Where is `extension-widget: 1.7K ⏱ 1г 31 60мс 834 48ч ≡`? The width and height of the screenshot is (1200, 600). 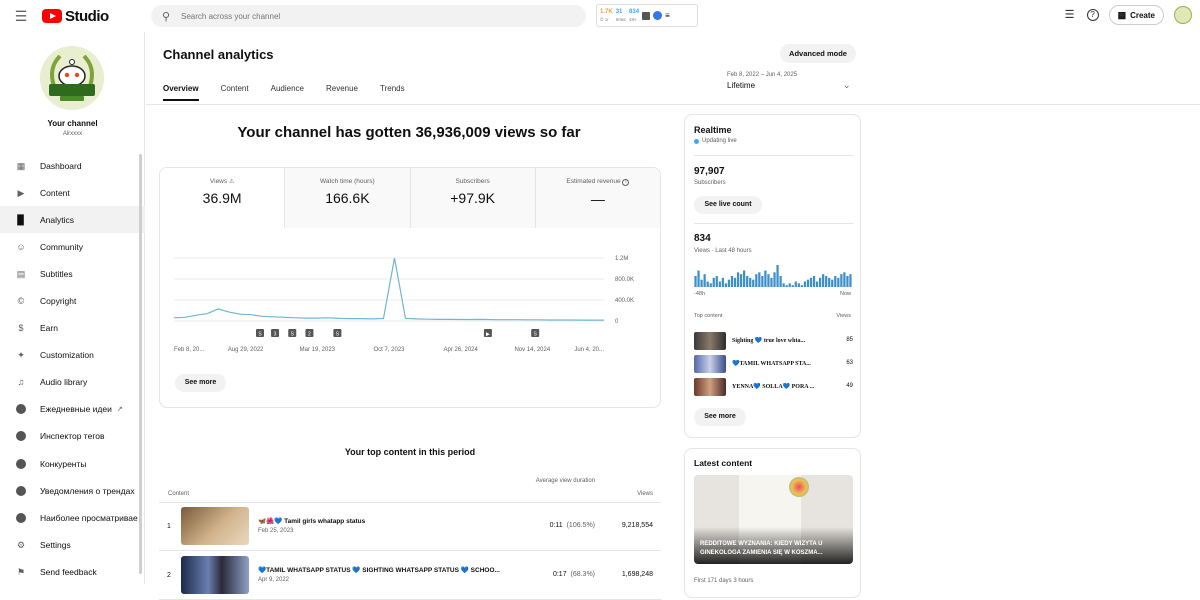 extension-widget: 1.7K ⏱ 1г 31 60мс 834 48ч ≡ is located at coordinates (647, 15).